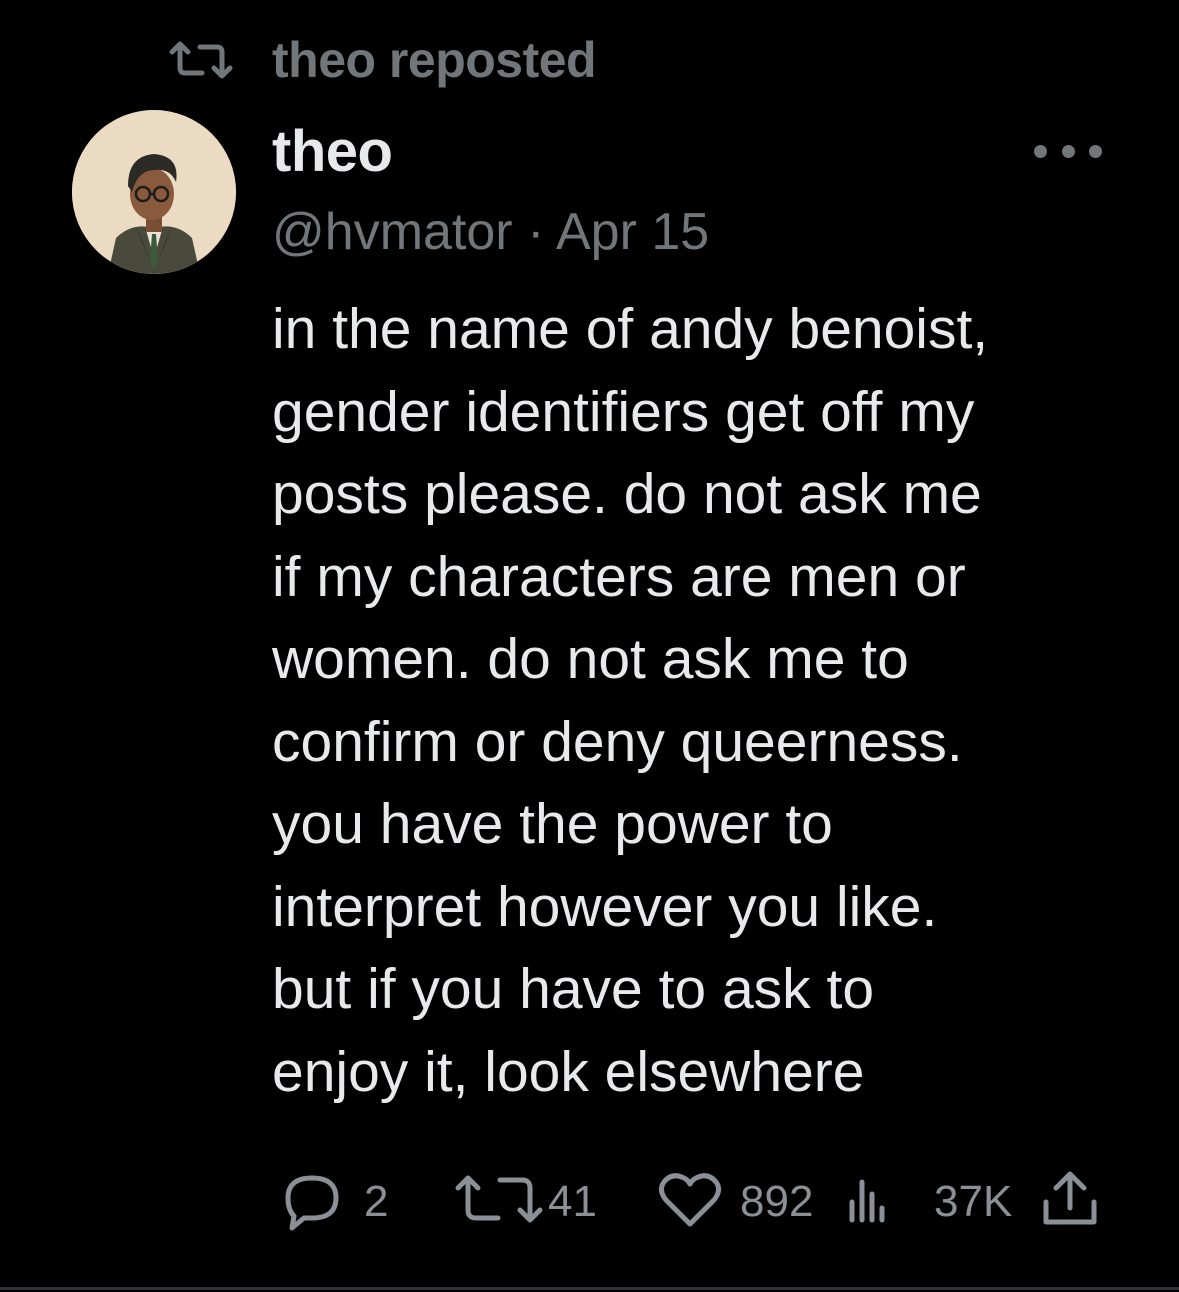  Describe the element at coordinates (627, 494) in the screenshot. I see `post-text-line: posts please. do not ask me` at that location.